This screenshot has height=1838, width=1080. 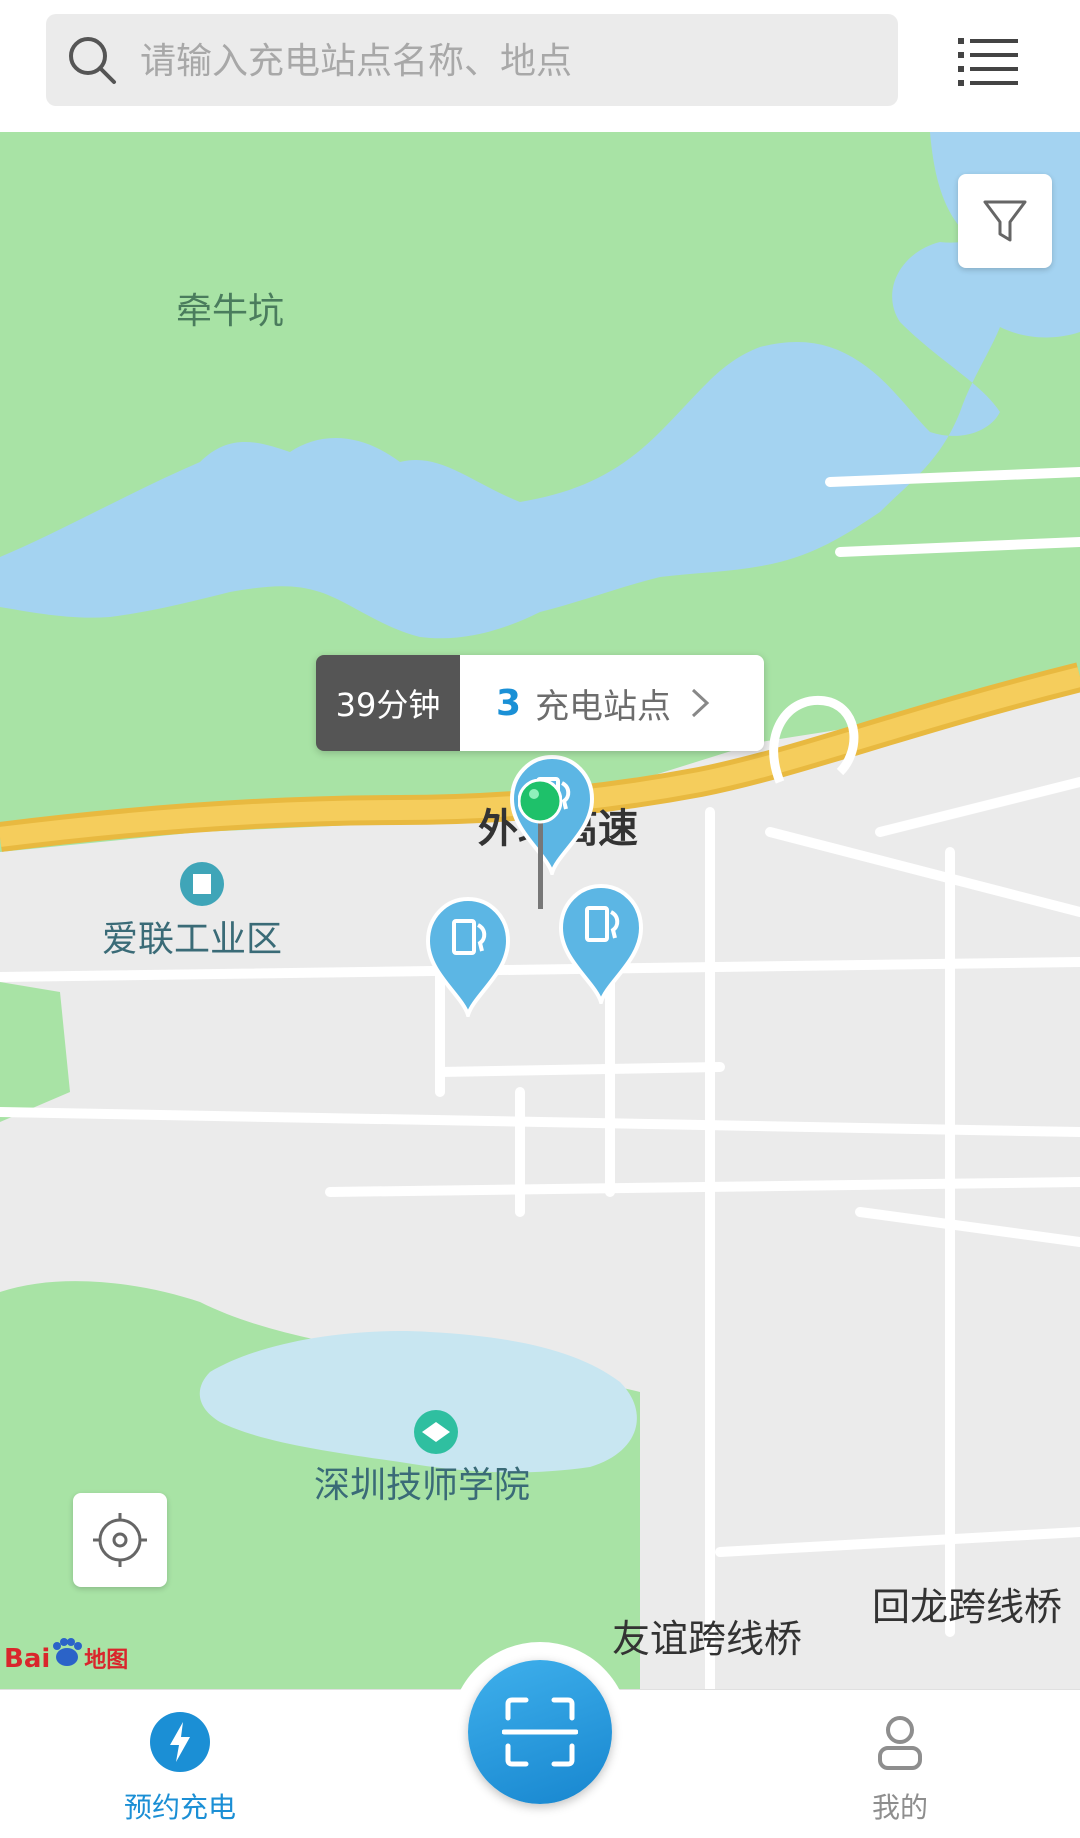 I want to click on user-icon, so click(x=900, y=1743).